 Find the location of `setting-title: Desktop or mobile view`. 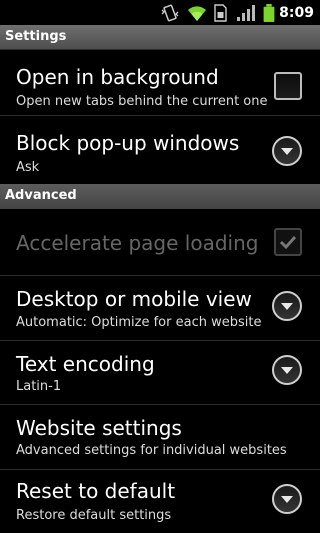

setting-title: Desktop or mobile view is located at coordinates (134, 299).